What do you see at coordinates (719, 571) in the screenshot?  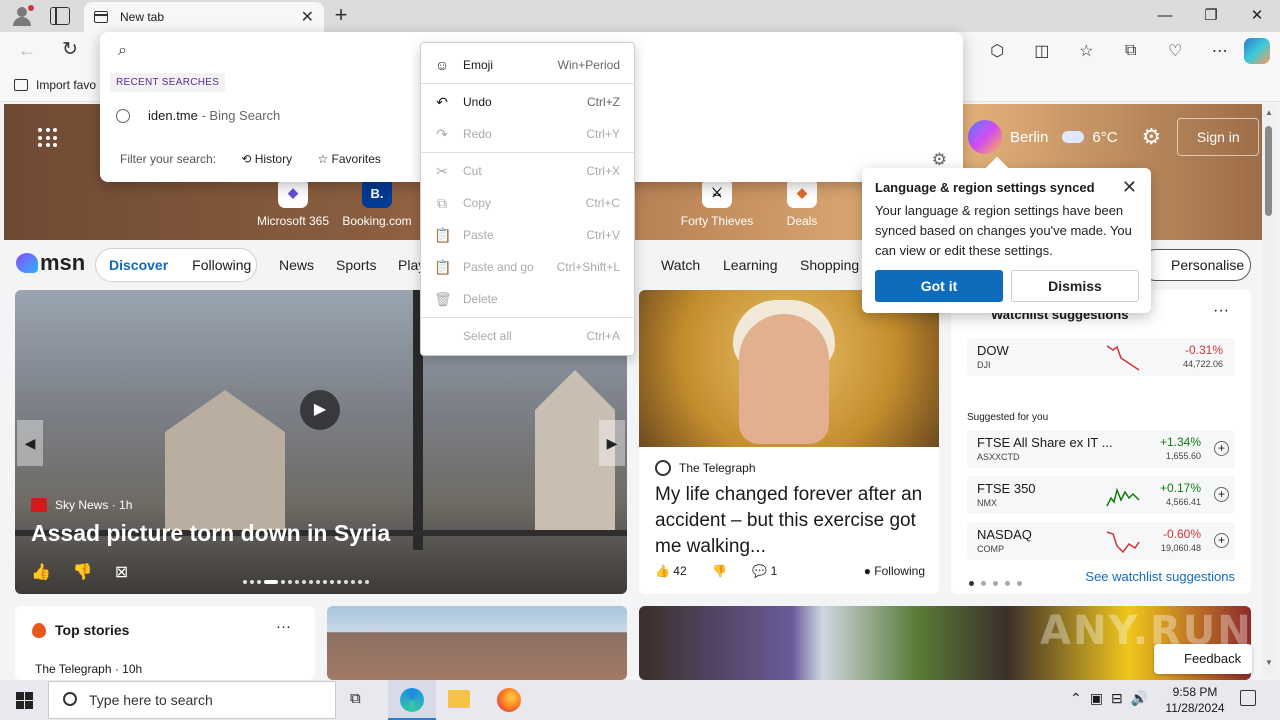 I see `dislike-icon: 👎` at bounding box center [719, 571].